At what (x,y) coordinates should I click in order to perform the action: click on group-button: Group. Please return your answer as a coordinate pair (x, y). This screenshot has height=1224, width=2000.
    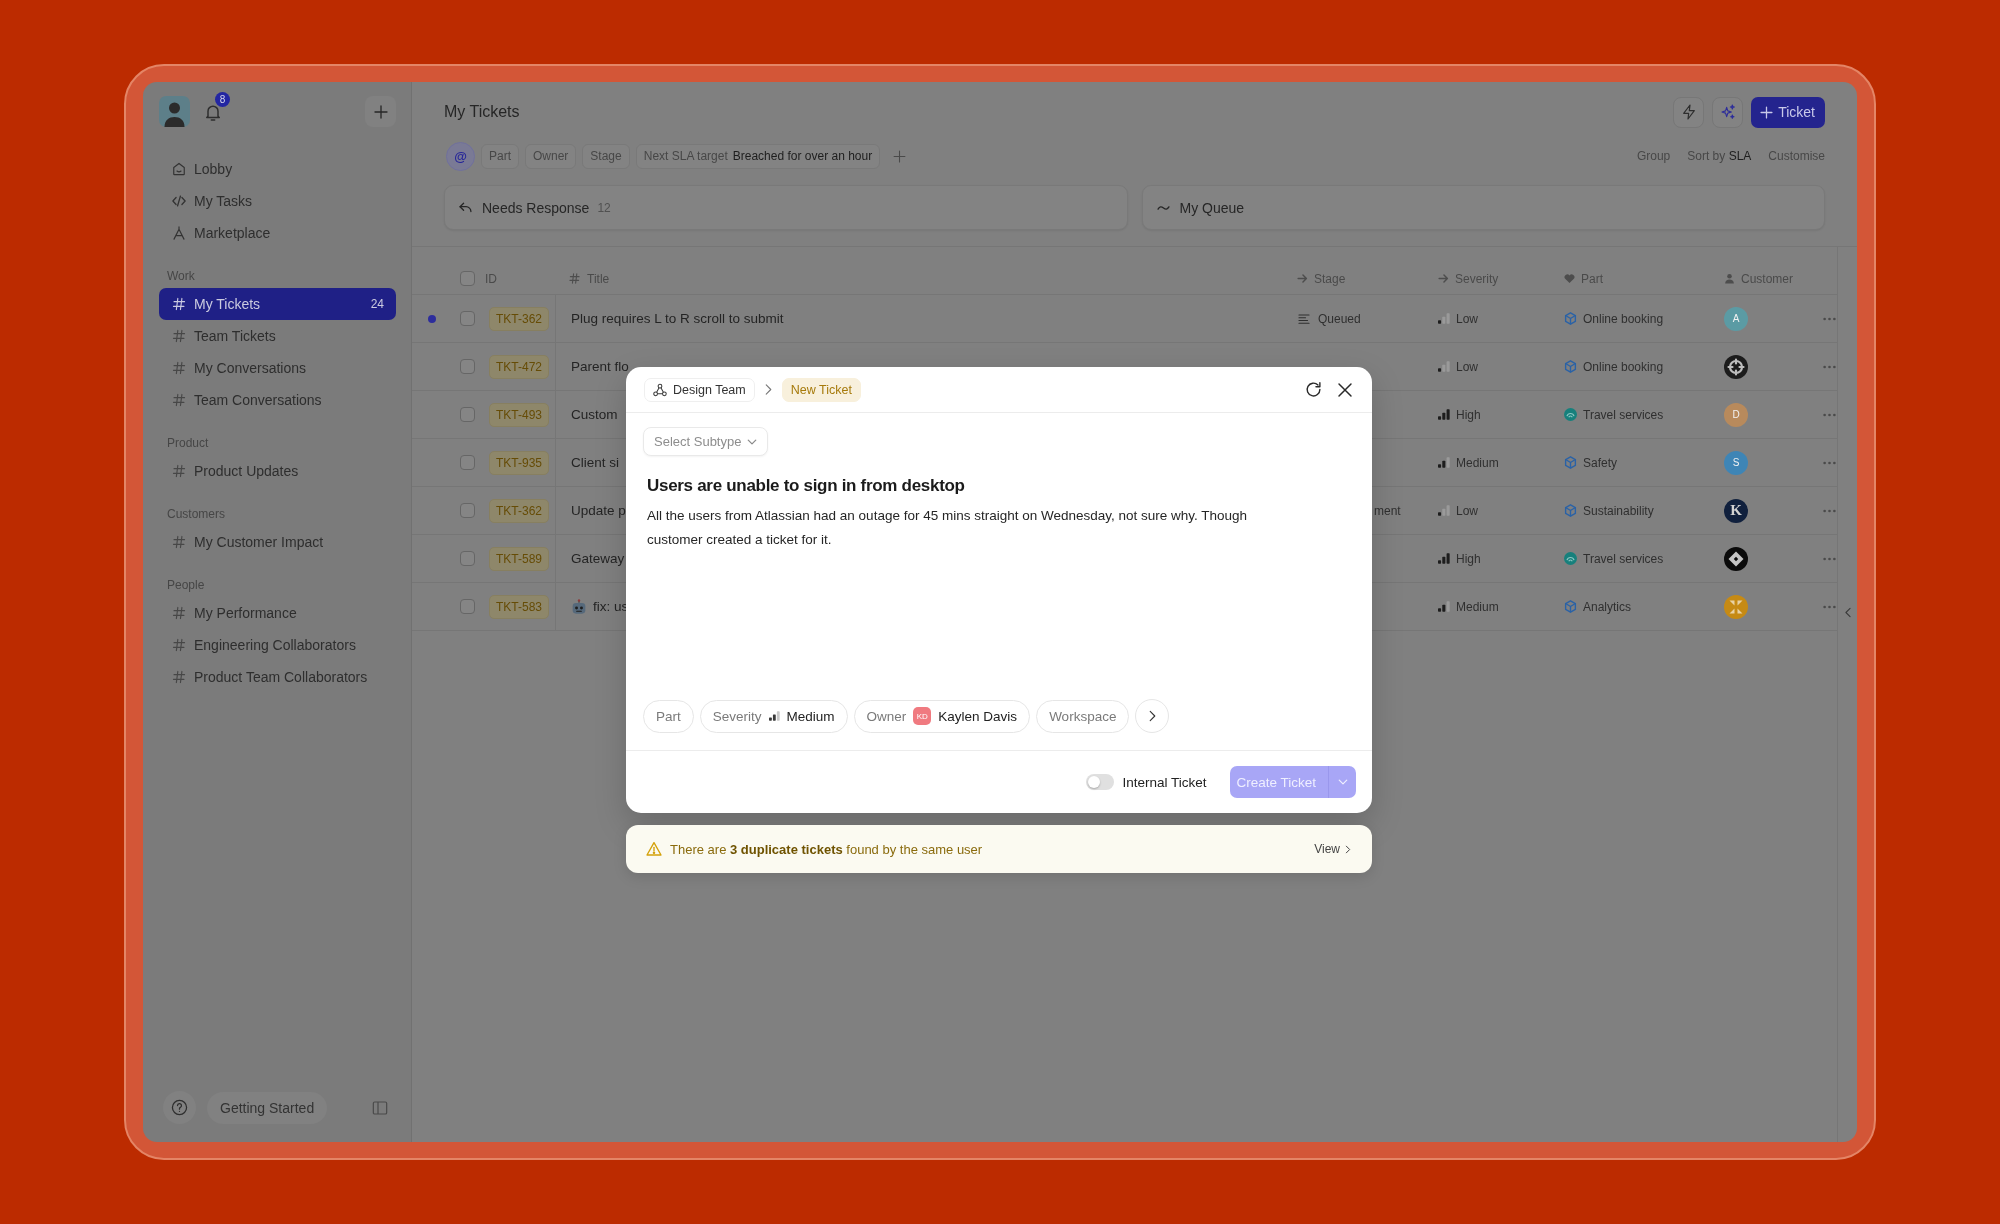
    Looking at the image, I should click on (1653, 156).